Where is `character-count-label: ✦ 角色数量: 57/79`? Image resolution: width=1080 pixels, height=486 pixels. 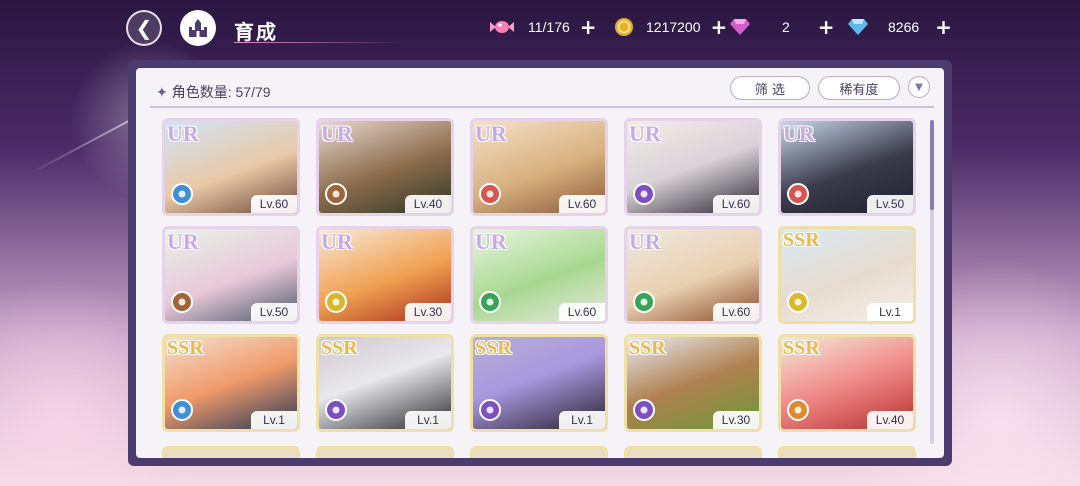 character-count-label: ✦ 角色数量: 57/79 is located at coordinates (213, 92).